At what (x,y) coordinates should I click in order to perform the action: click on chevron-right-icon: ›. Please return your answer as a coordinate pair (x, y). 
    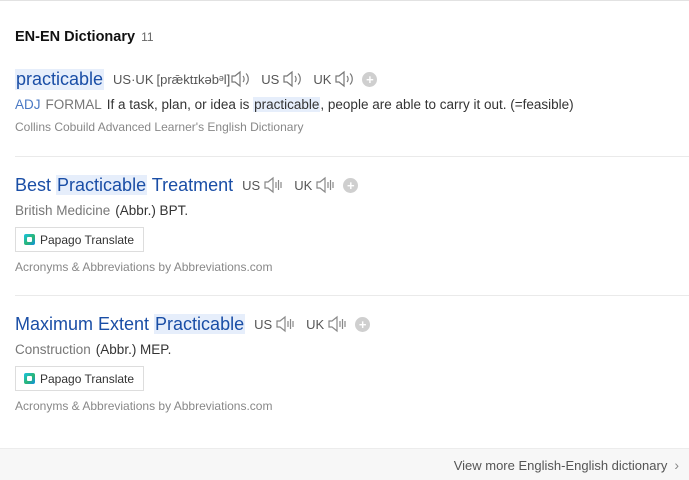
    Looking at the image, I should click on (676, 465).